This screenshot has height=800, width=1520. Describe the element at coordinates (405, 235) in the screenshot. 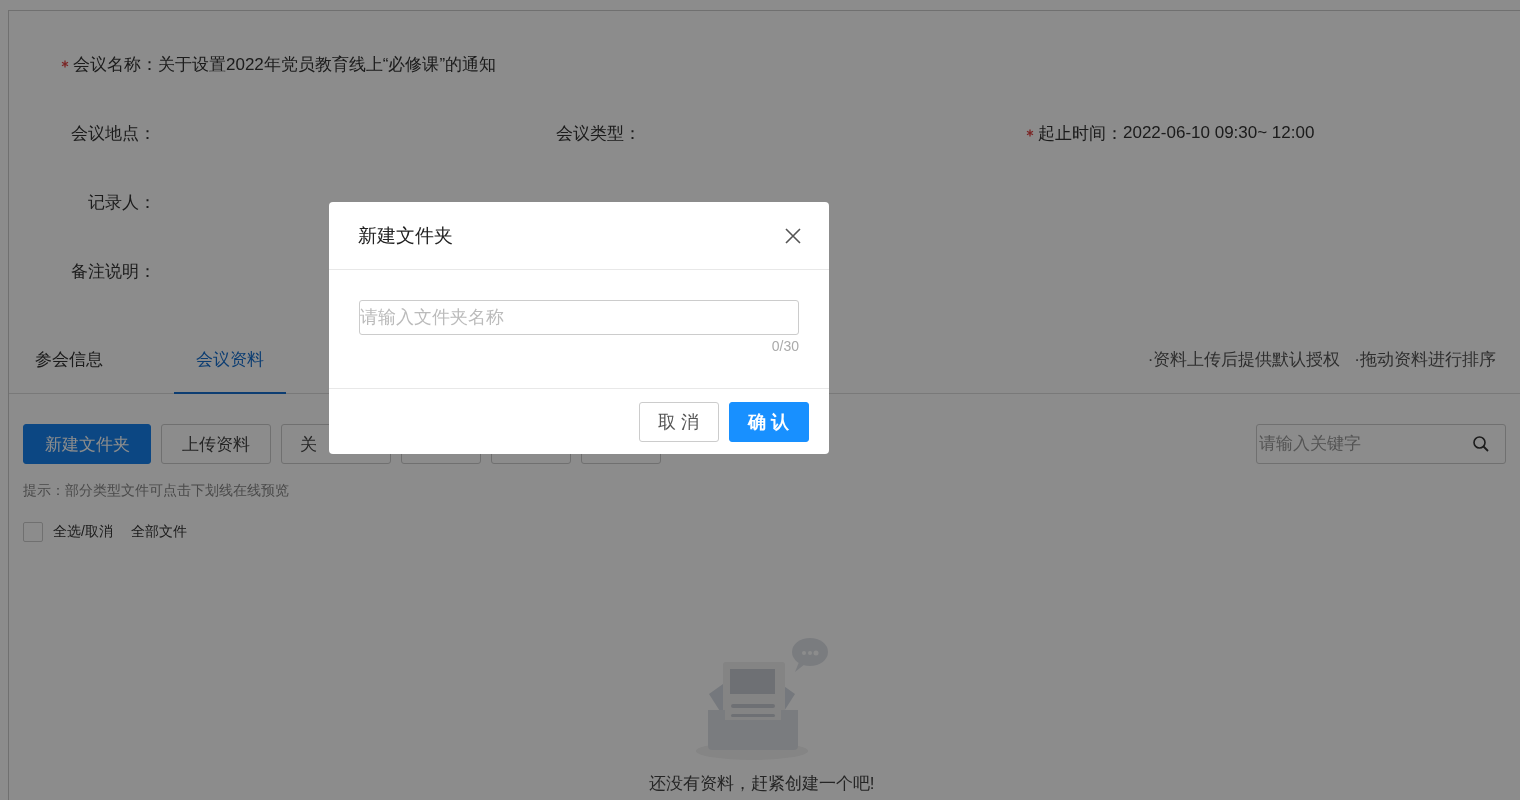

I see `dialog-title: 新建文件夹` at that location.